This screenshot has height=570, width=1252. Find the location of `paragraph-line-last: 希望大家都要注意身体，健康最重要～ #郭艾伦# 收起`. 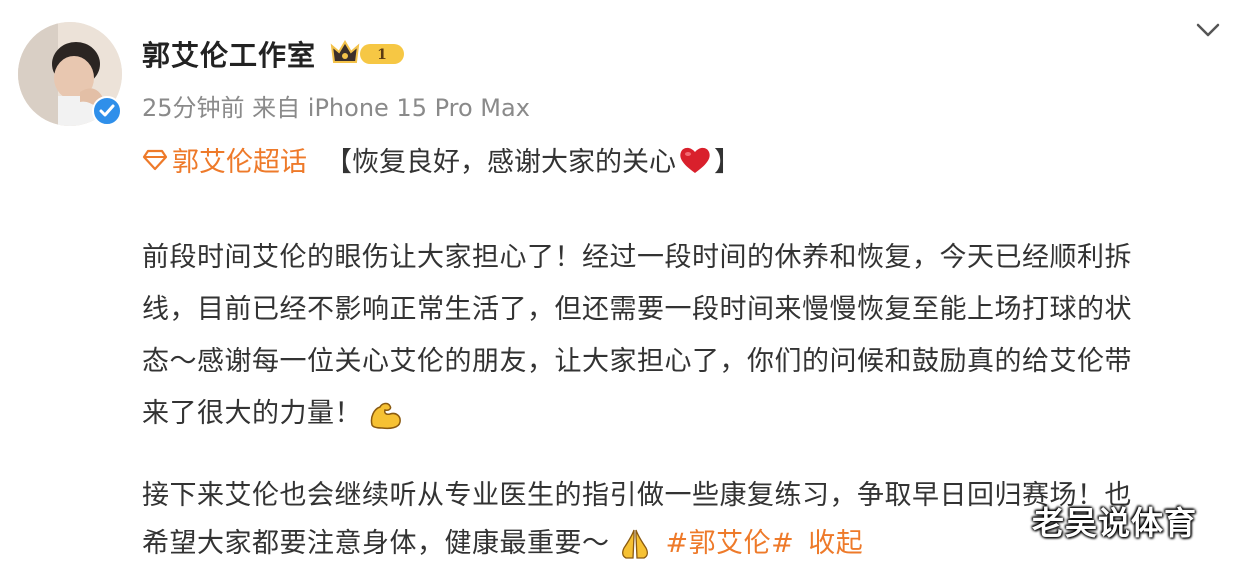

paragraph-line-last: 希望大家都要注意身体，健康最重要～ #郭艾伦# 收起 is located at coordinates (502, 544).